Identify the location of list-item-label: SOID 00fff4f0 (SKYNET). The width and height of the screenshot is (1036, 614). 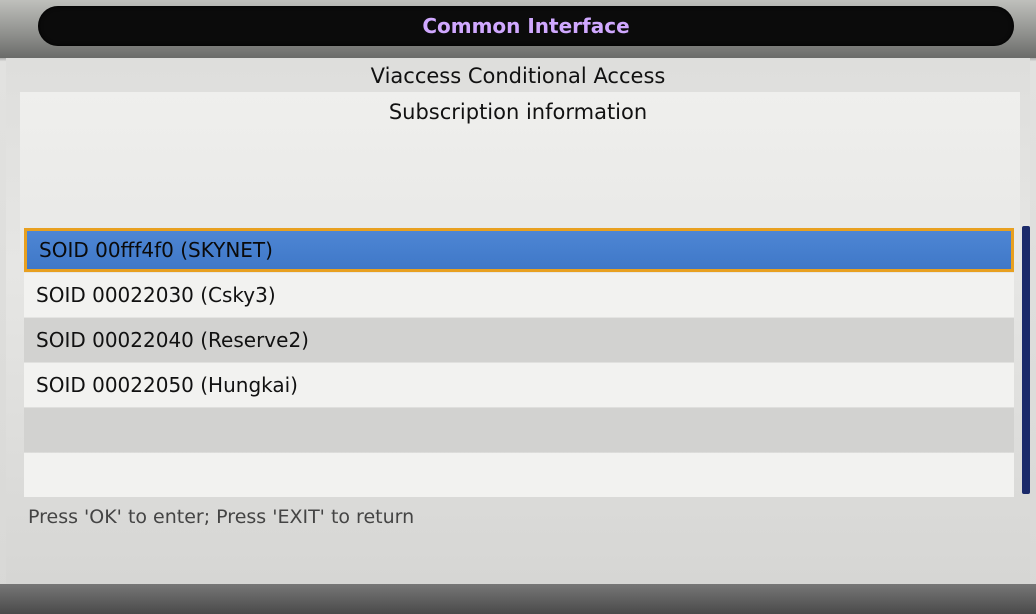
(156, 250).